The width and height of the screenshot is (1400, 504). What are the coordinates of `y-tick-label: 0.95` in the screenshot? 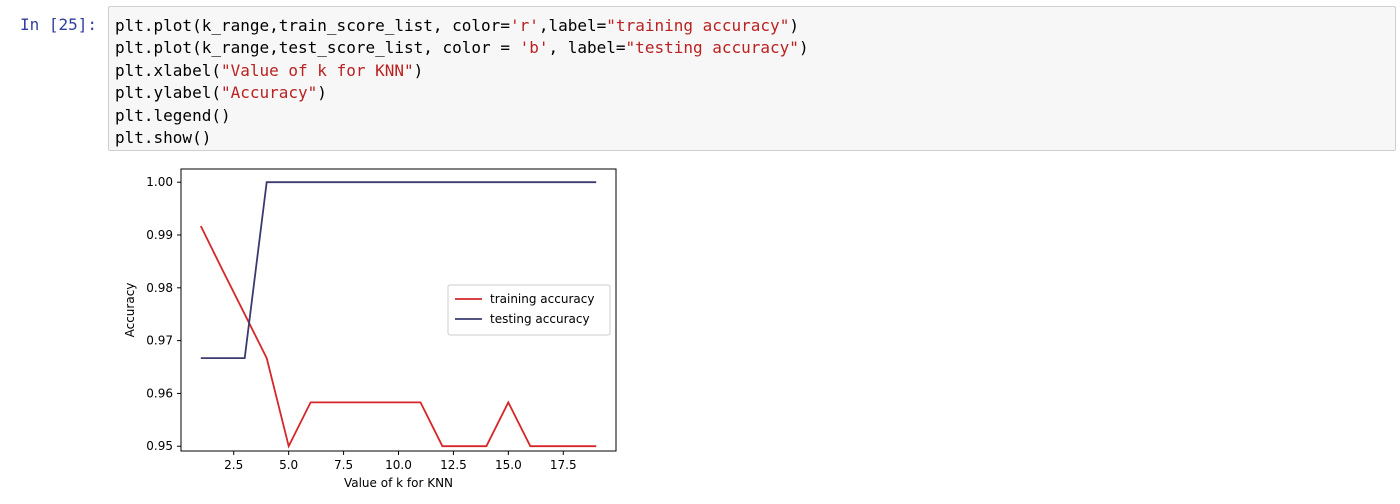 It's located at (159, 446).